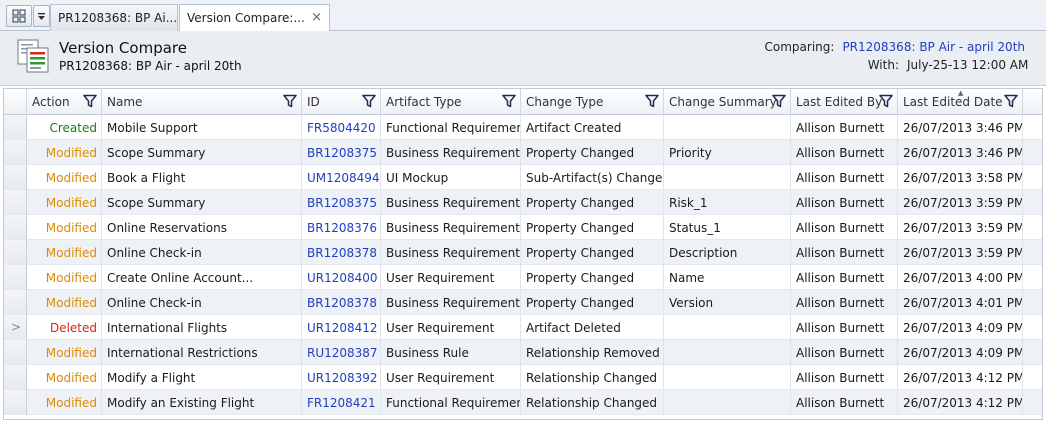 The width and height of the screenshot is (1046, 423). Describe the element at coordinates (341, 377) in the screenshot. I see `row-id-link: UR1208392` at that location.